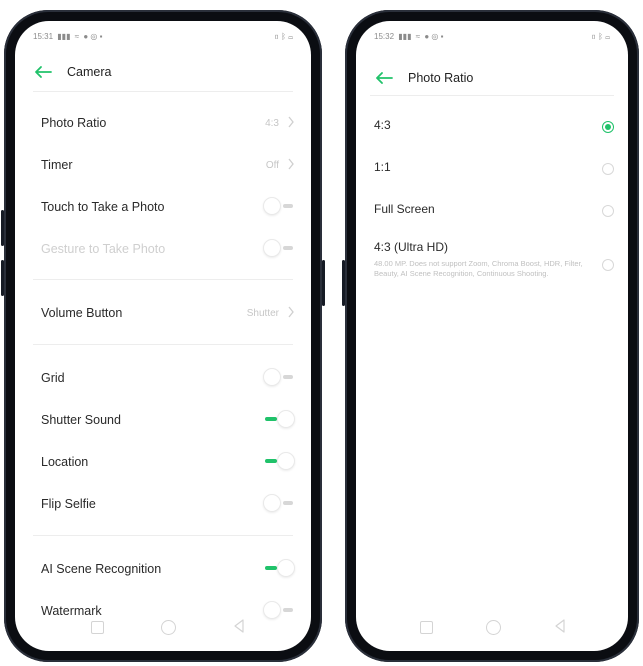  Describe the element at coordinates (68, 504) in the screenshot. I see `setting-label: Flip Selfie` at that location.